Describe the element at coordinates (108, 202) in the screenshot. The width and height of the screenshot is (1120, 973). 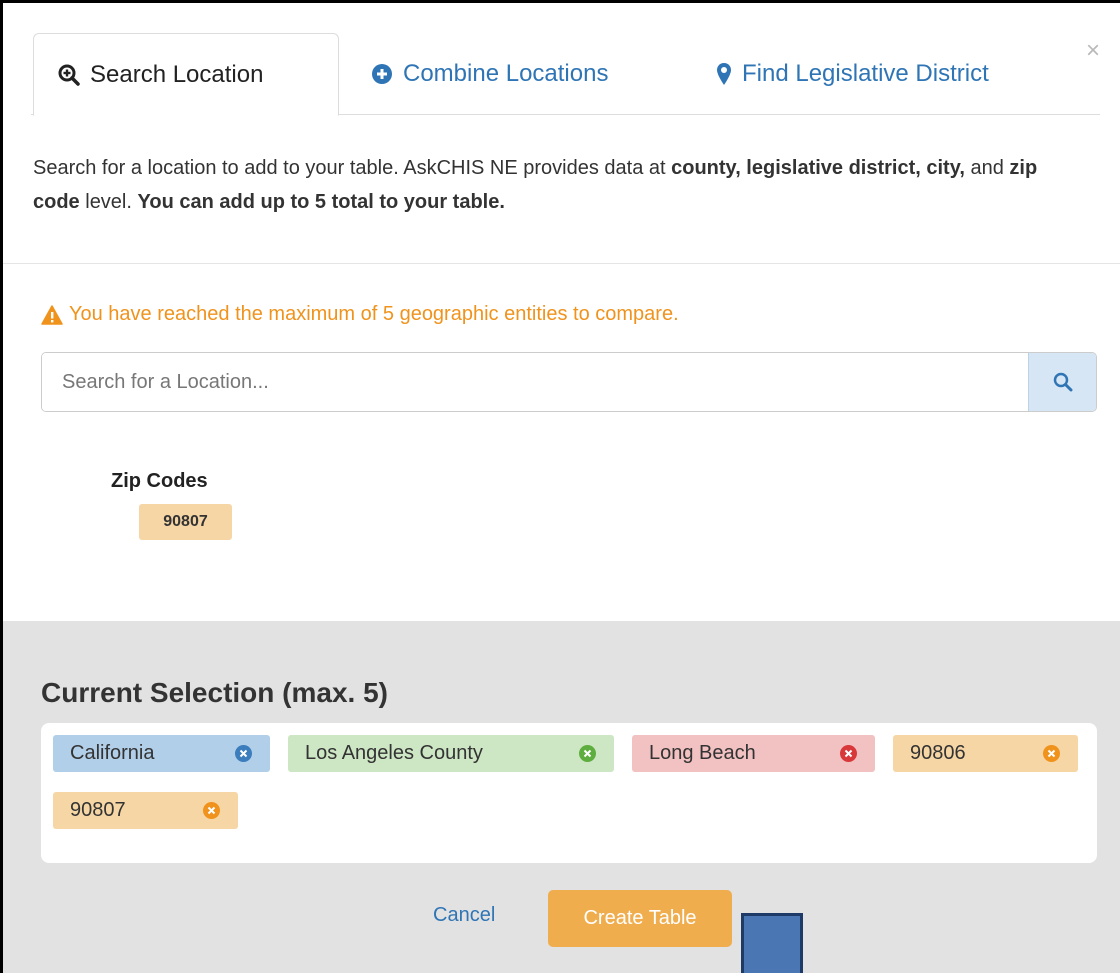
I see `intro-text-part: level.` at that location.